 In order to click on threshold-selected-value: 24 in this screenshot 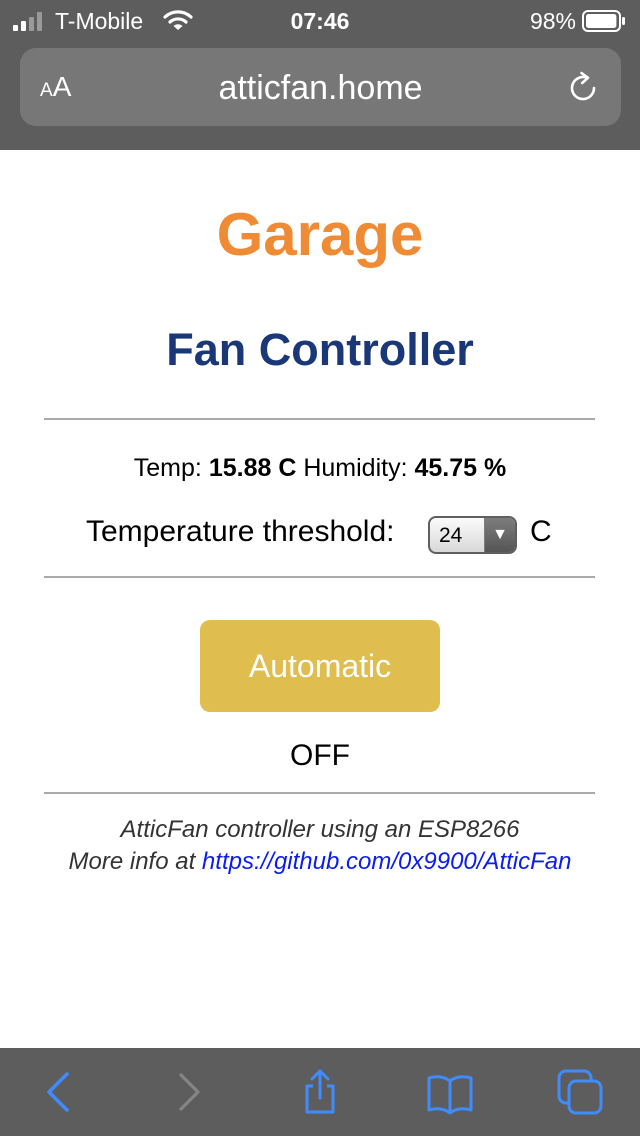, I will do `click(451, 535)`.